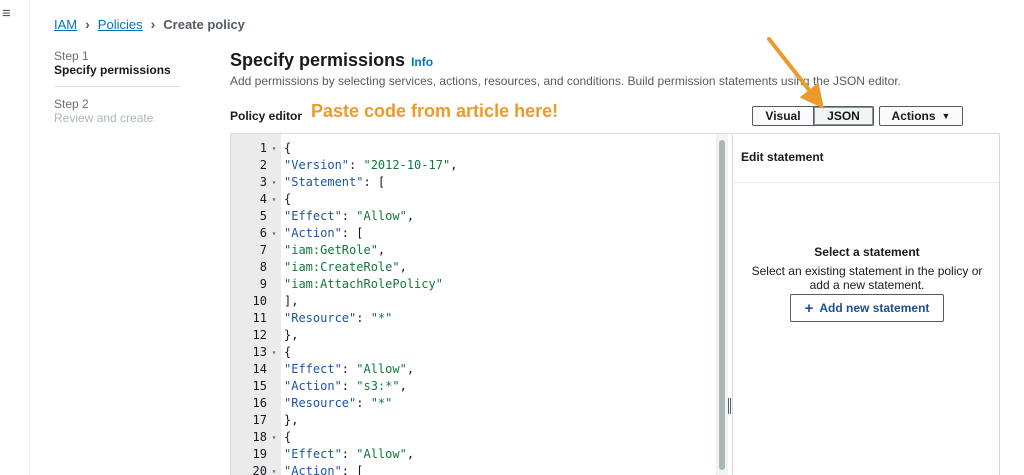 Image resolution: width=1024 pixels, height=475 pixels. I want to click on line-number: 7, so click(263, 250).